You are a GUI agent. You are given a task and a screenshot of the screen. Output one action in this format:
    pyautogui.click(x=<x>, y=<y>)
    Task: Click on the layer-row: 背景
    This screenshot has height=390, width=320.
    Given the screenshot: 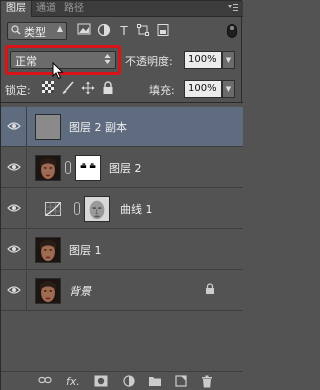 What is the action you would take?
    pyautogui.click(x=122, y=291)
    